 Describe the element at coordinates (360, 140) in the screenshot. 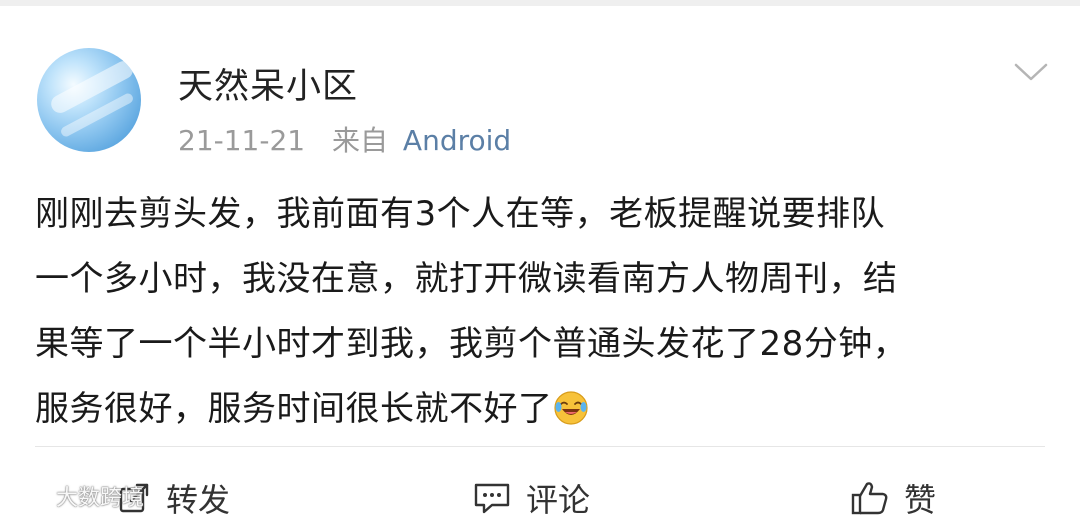

I see `post-from-label: 来自` at that location.